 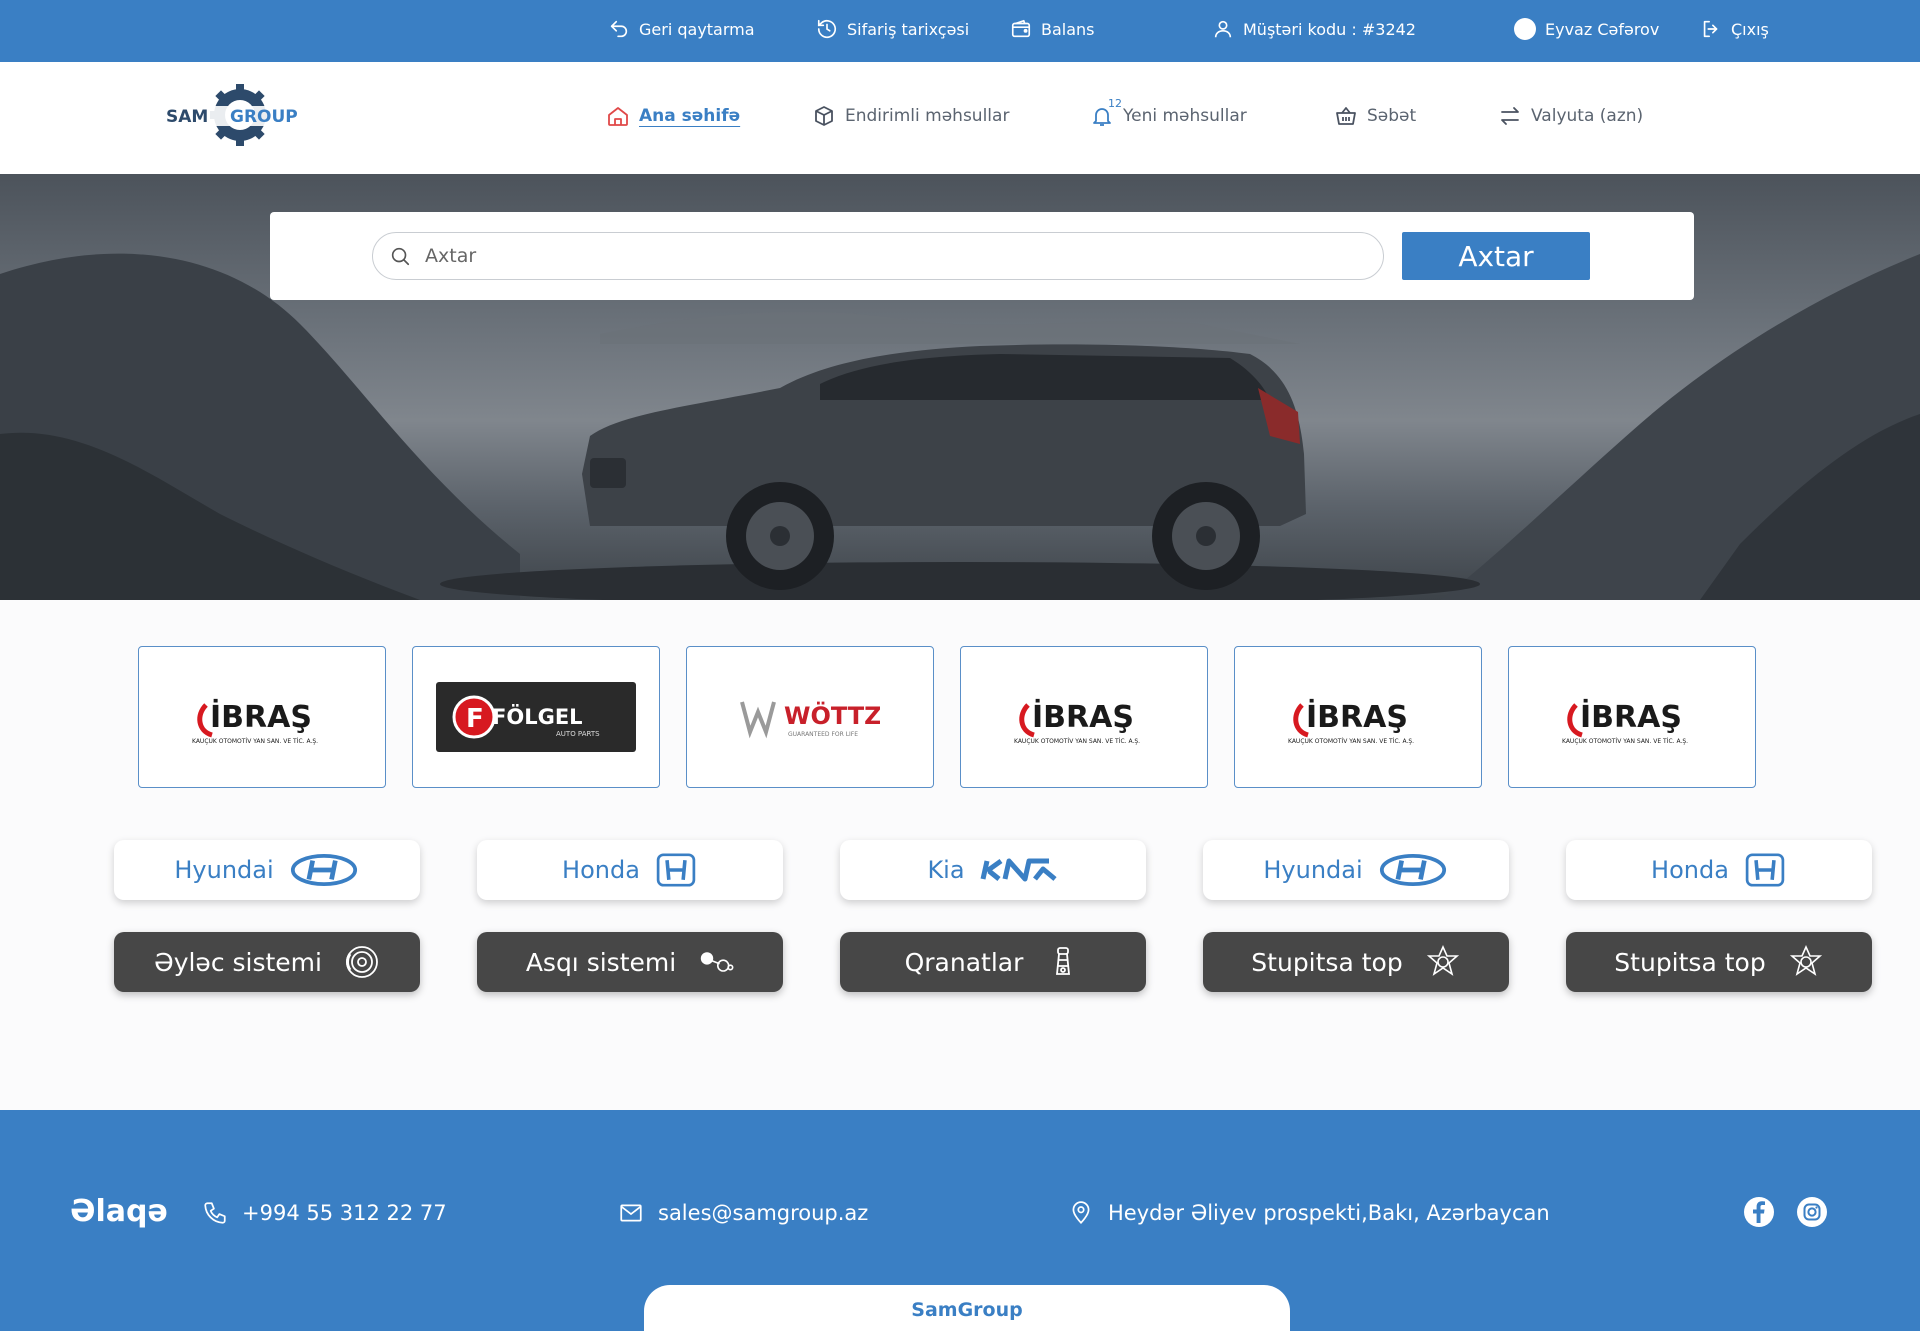 I want to click on order-history-label: Sifariş tarixçəsi, so click(x=908, y=29).